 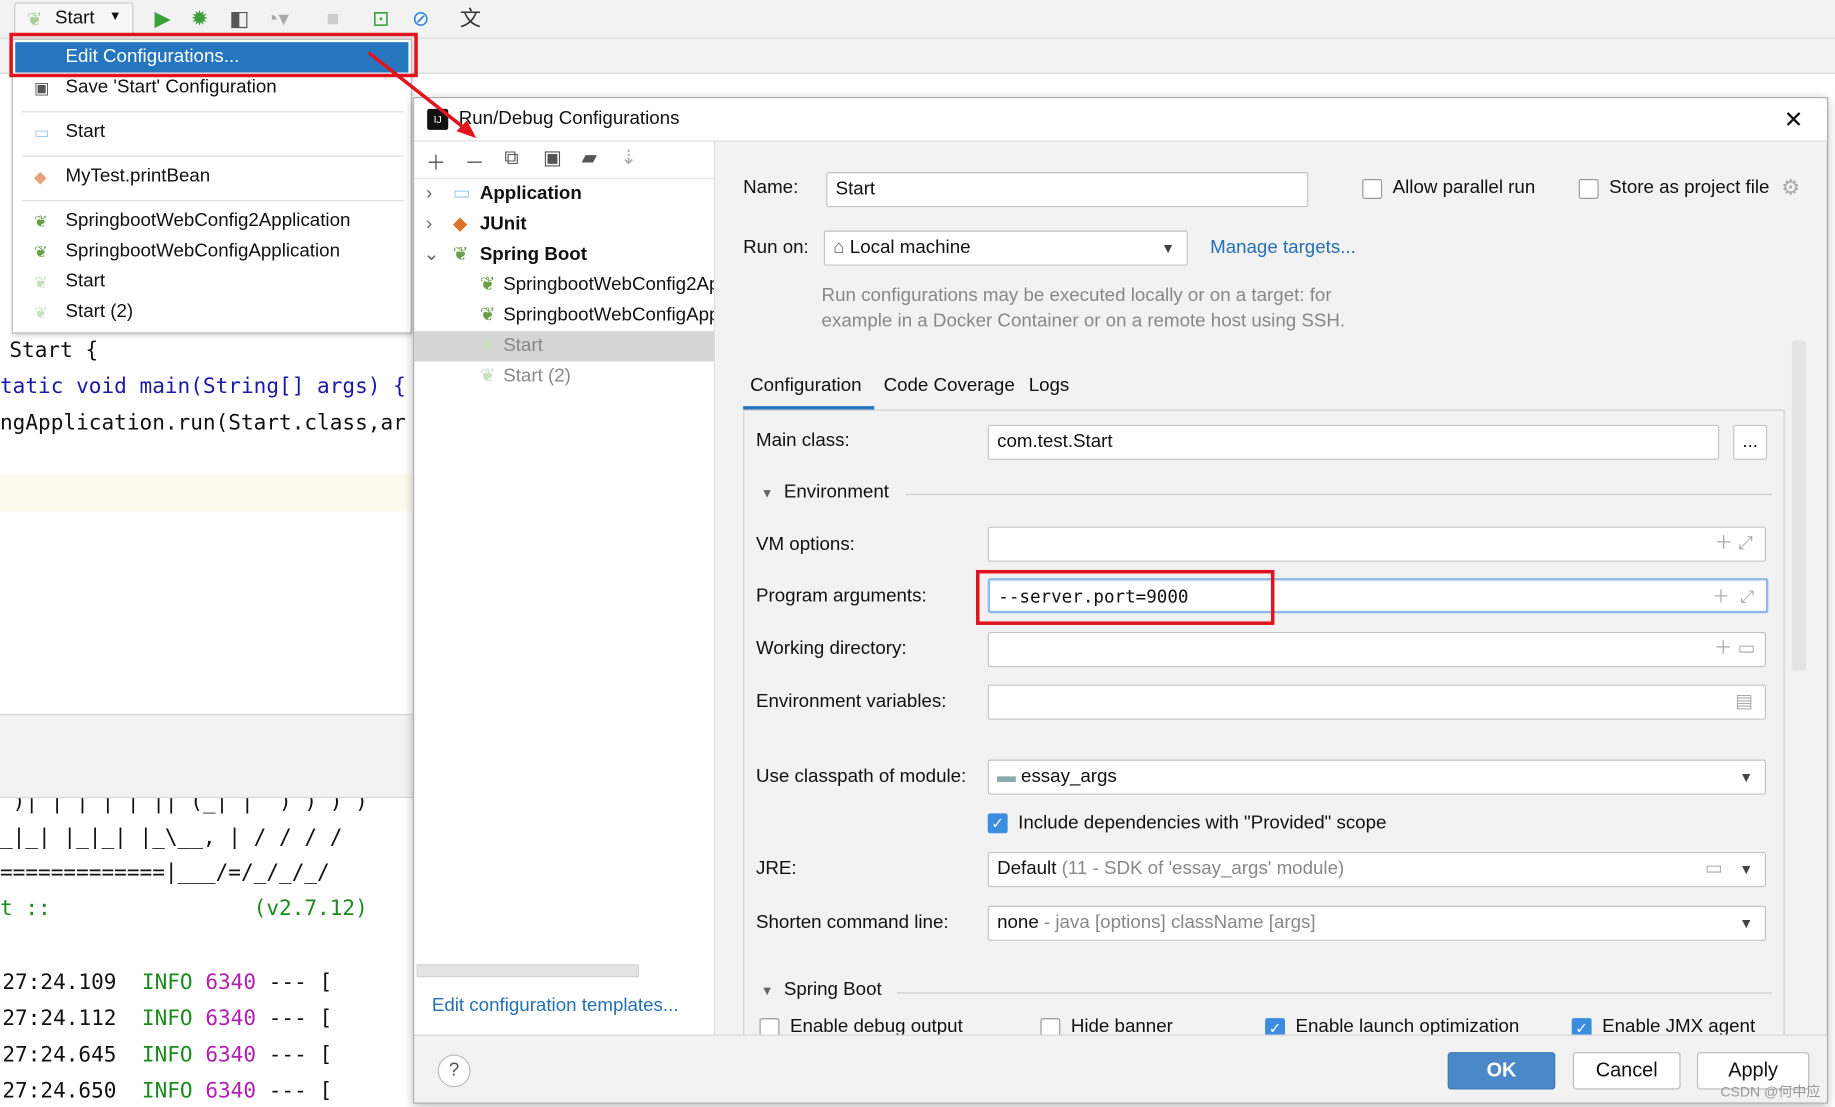 What do you see at coordinates (1770, 1092) in the screenshot?
I see `watermark: CSDN @何中应` at bounding box center [1770, 1092].